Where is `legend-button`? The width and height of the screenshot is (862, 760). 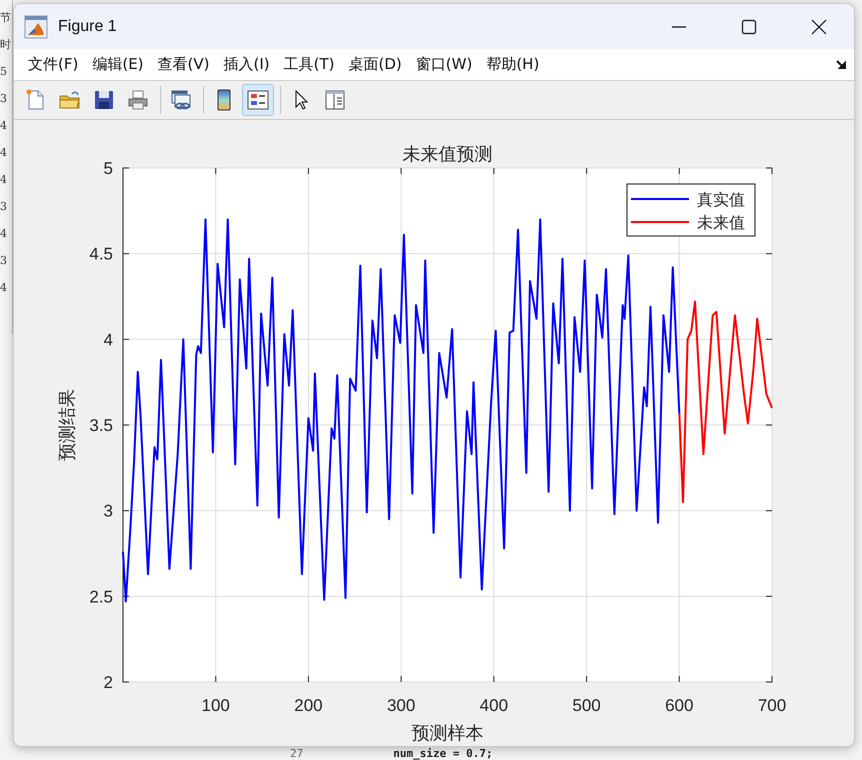
legend-button is located at coordinates (258, 100).